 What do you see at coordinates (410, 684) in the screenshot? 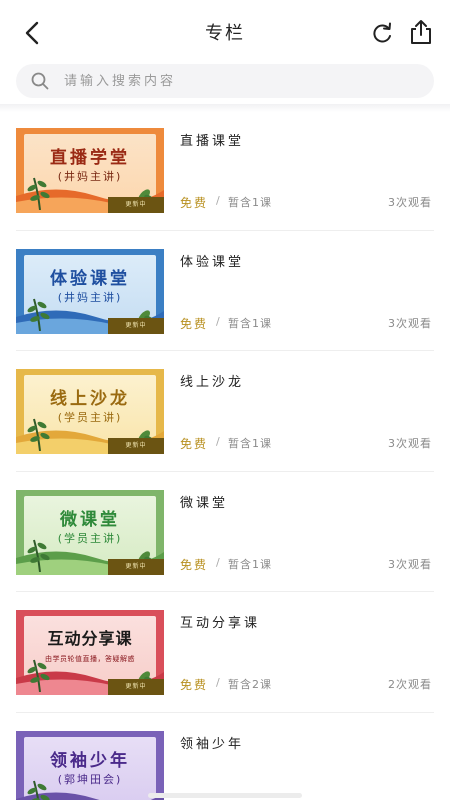
I see `view-count: 2次观看` at bounding box center [410, 684].